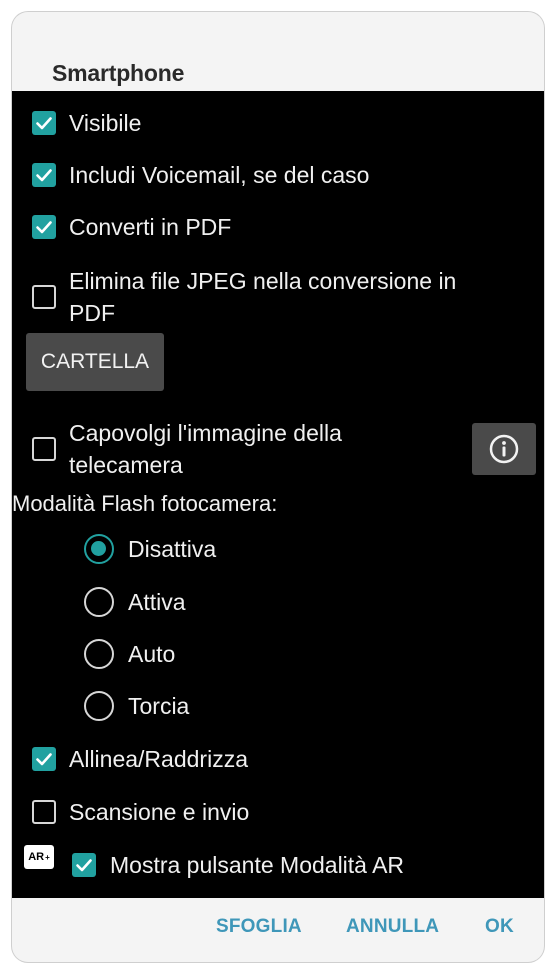 The height and width of the screenshot is (966, 548). What do you see at coordinates (150, 227) in the screenshot?
I see `converti-pdf-label: Converti in PDF` at bounding box center [150, 227].